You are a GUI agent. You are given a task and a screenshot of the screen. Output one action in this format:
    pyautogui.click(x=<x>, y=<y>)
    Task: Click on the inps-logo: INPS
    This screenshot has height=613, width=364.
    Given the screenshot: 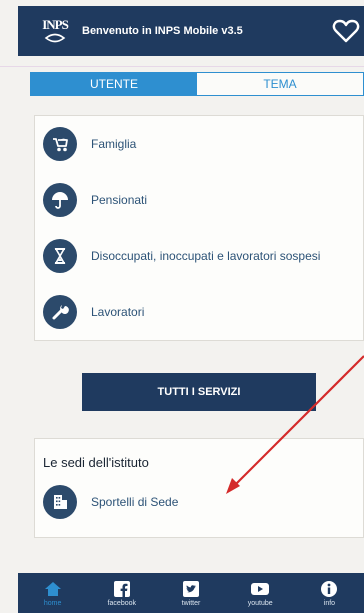 What is the action you would take?
    pyautogui.click(x=55, y=31)
    